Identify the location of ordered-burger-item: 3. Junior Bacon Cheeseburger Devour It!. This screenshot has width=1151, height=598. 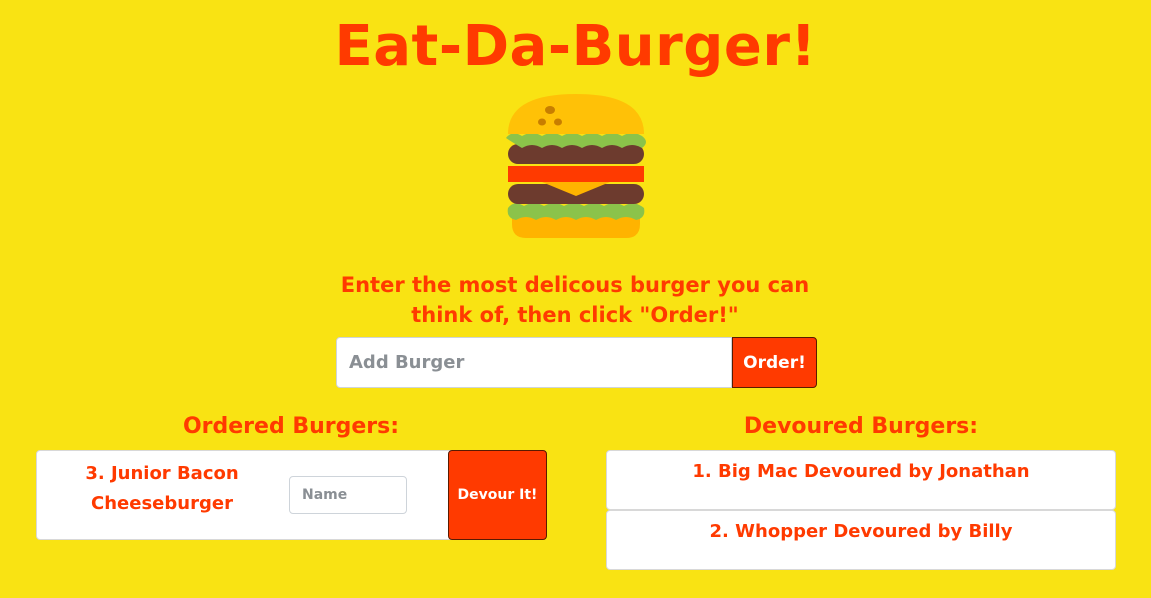
(291, 495).